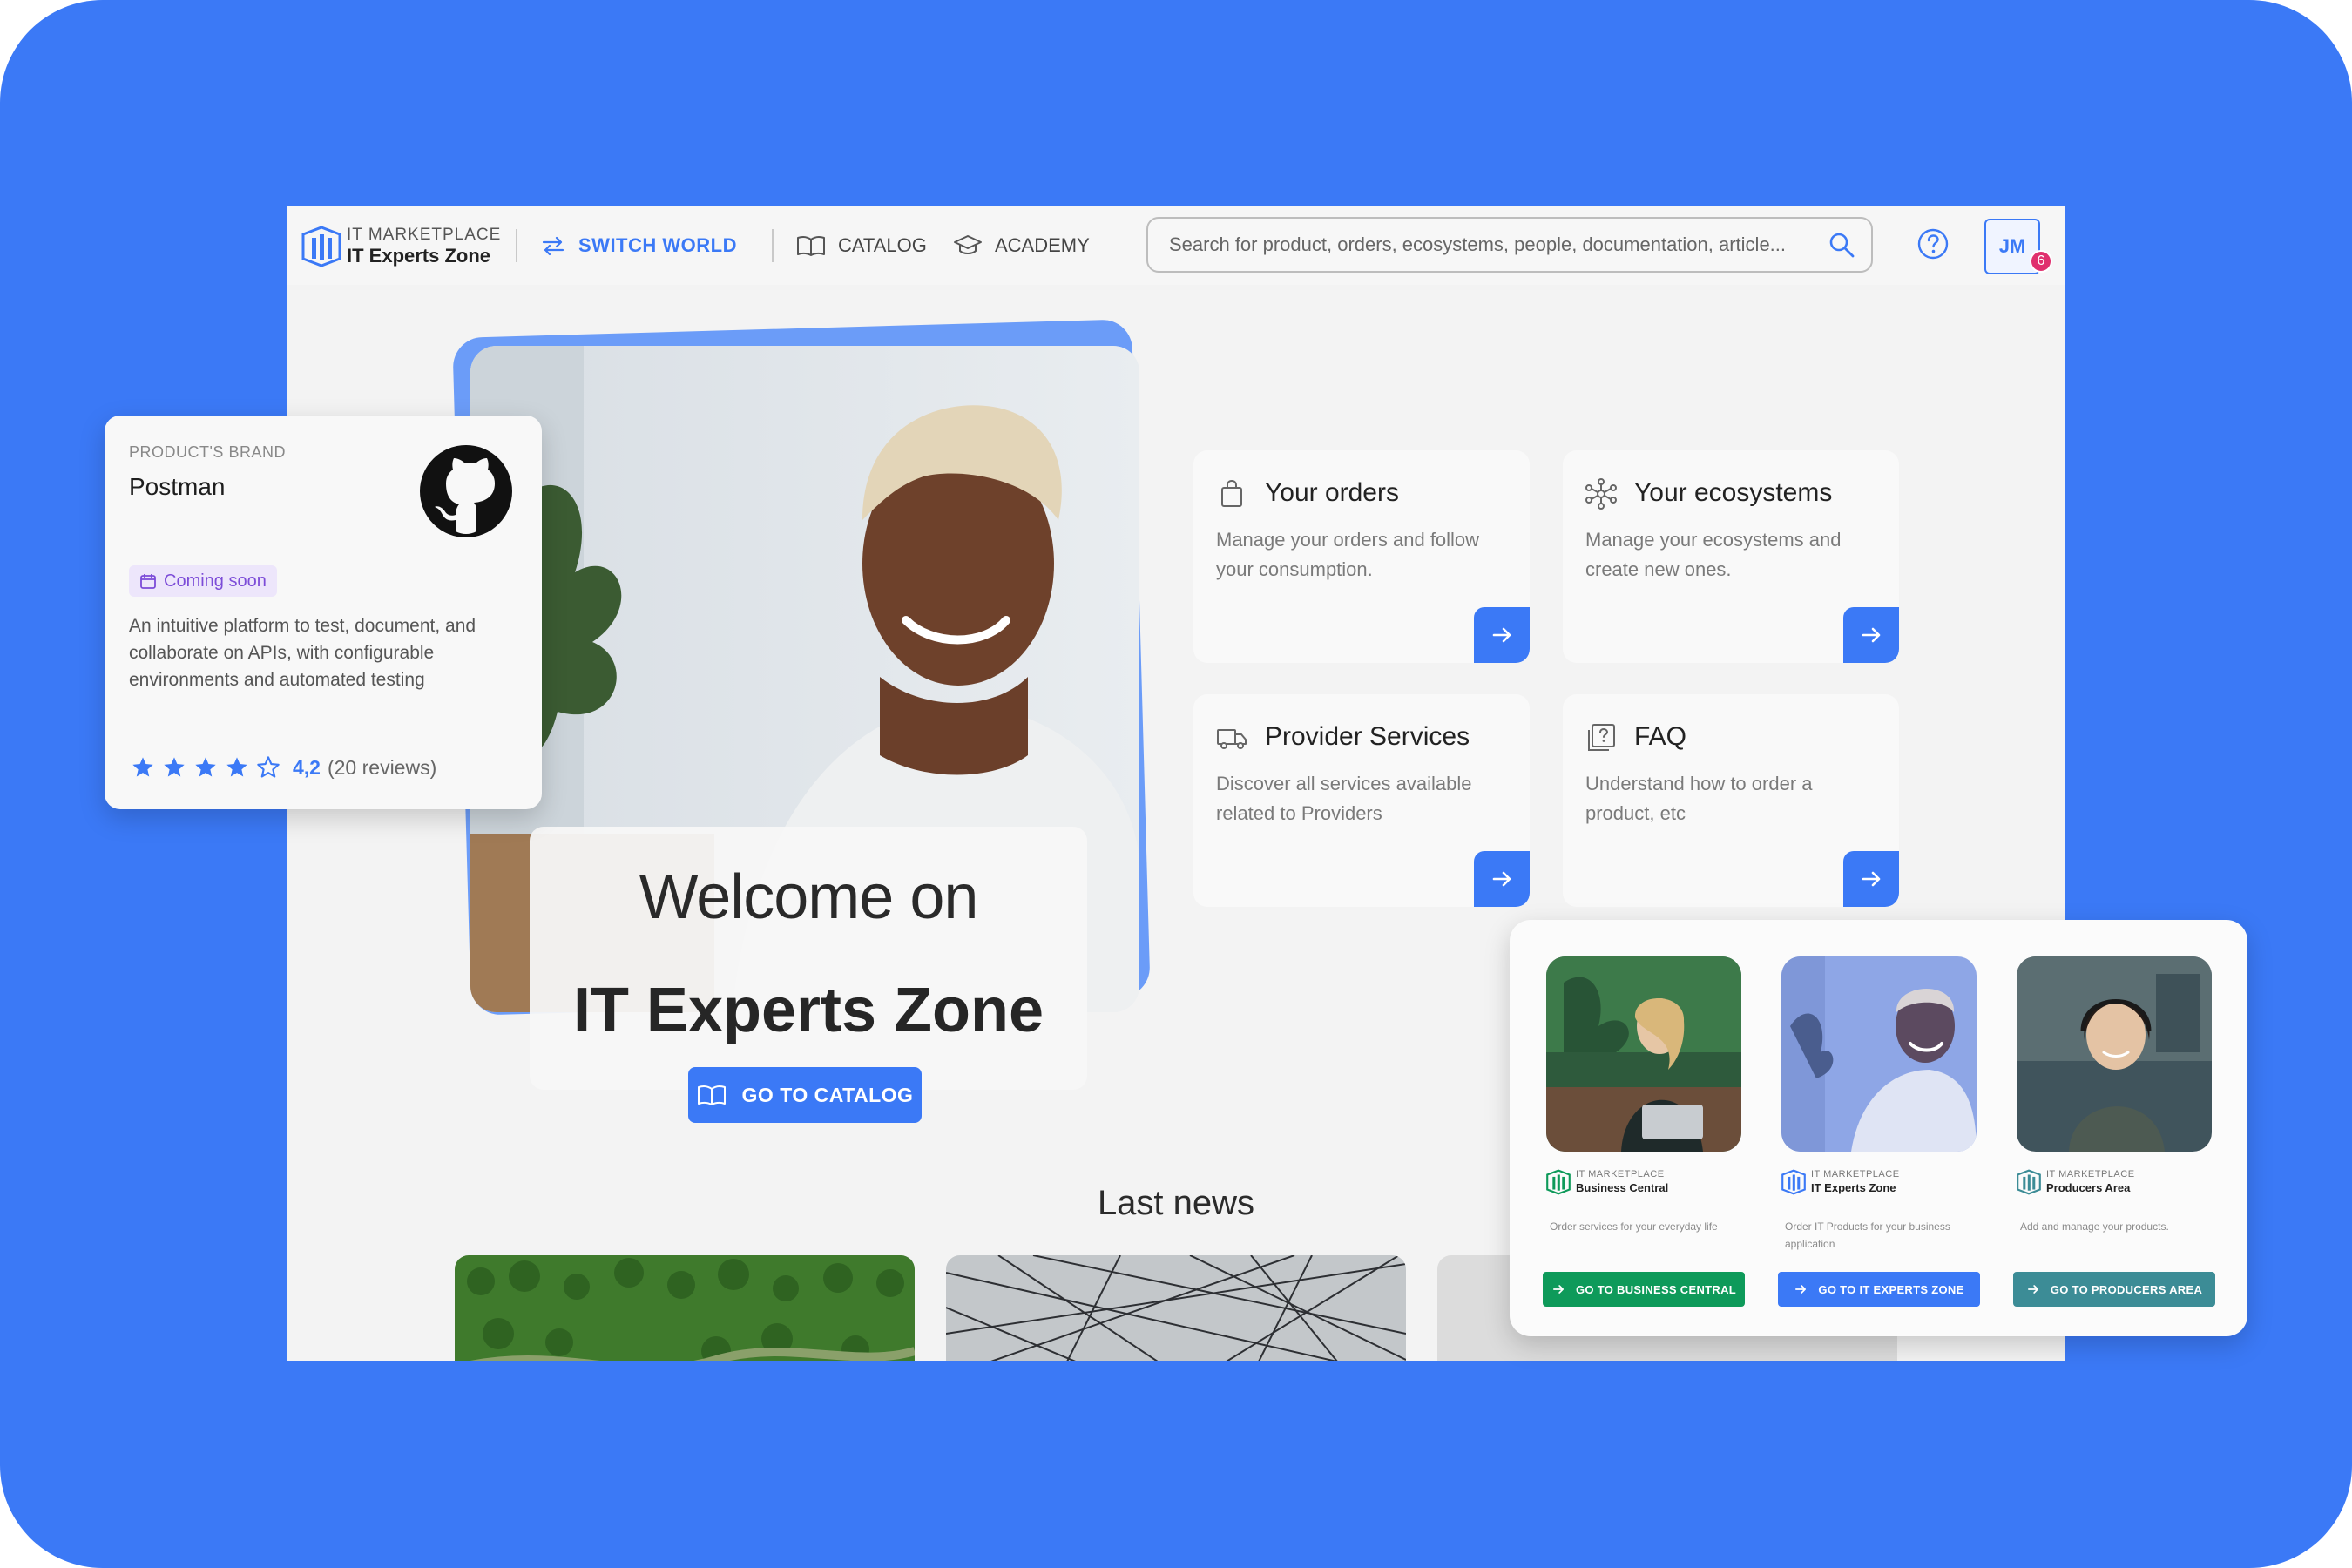  Describe the element at coordinates (809, 897) in the screenshot. I see `welcome-heading: Welcome on` at that location.